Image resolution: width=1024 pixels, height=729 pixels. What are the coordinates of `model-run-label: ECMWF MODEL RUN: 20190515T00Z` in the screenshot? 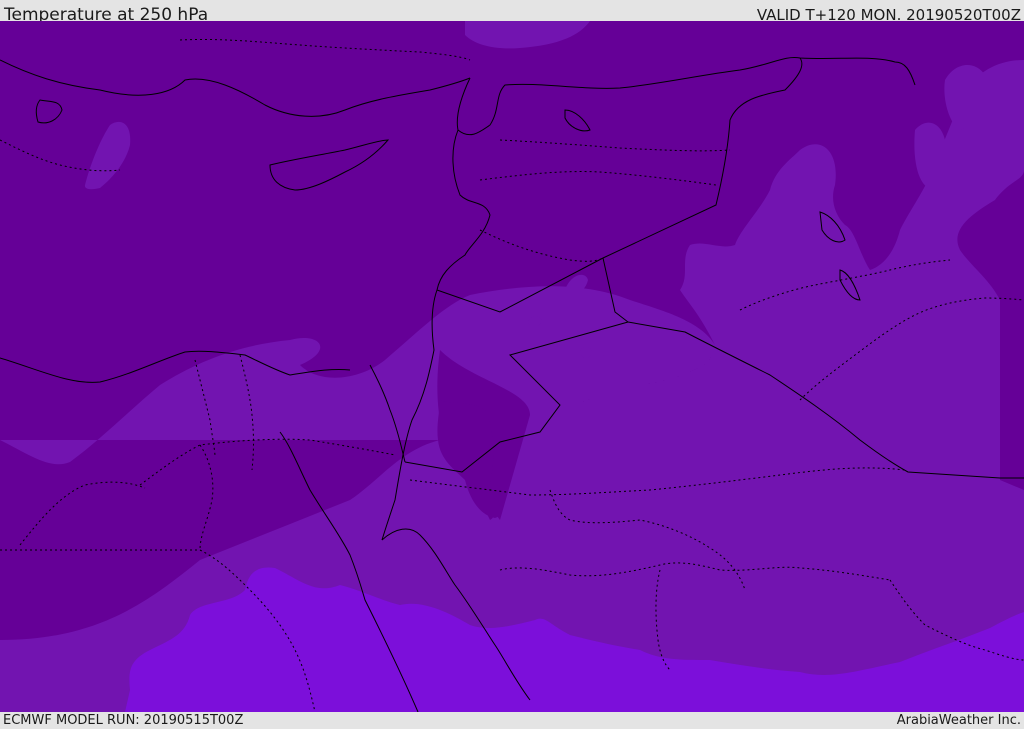 It's located at (123, 720).